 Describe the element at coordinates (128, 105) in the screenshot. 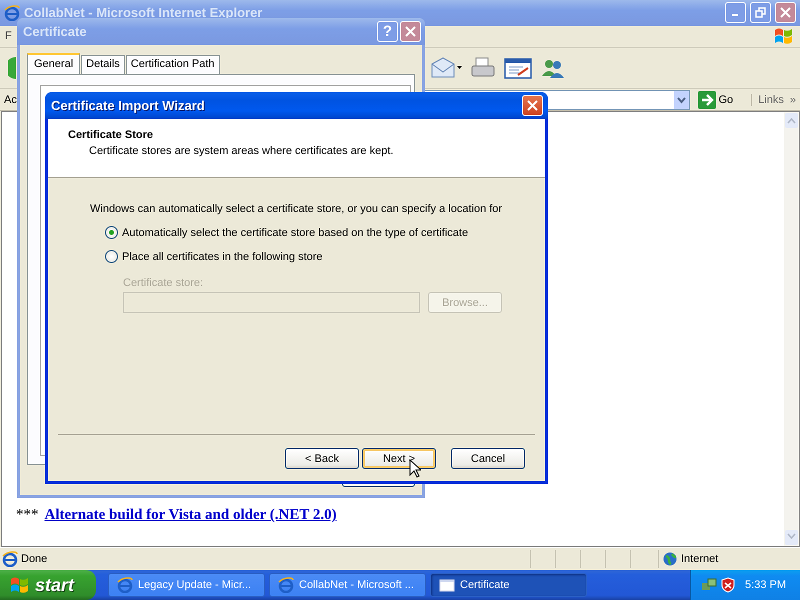

I see `wizard-title: Certificate Import Wizard` at that location.